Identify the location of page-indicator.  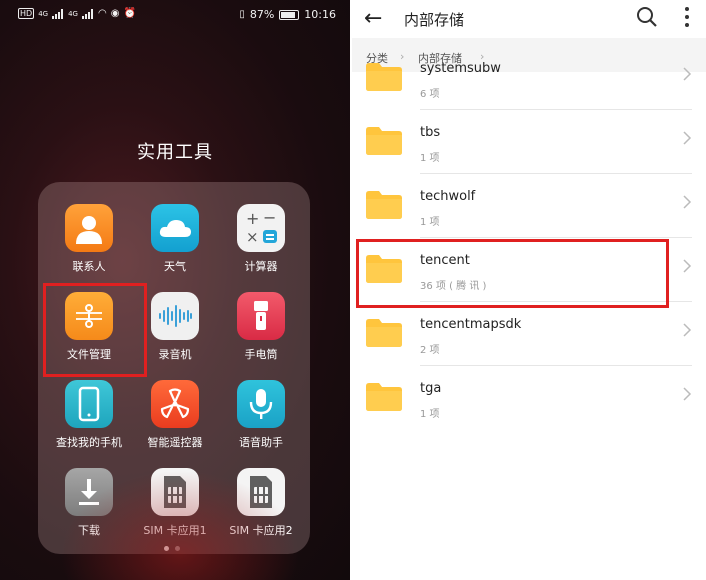
(172, 548).